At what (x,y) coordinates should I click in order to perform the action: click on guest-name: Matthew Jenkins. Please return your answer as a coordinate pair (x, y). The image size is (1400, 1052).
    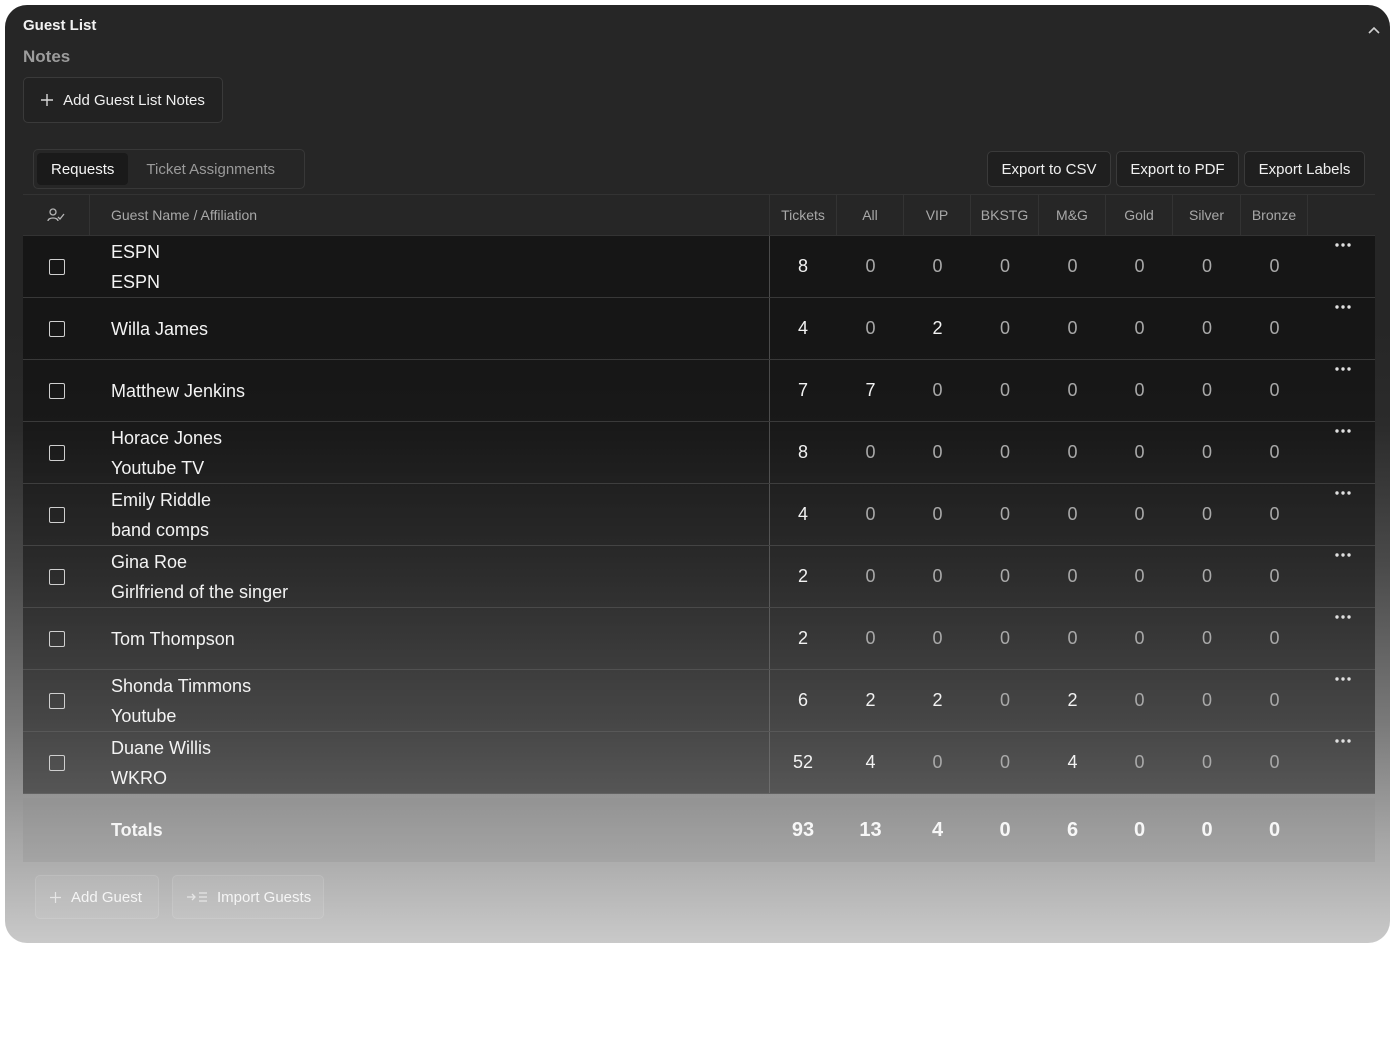
    Looking at the image, I should click on (178, 390).